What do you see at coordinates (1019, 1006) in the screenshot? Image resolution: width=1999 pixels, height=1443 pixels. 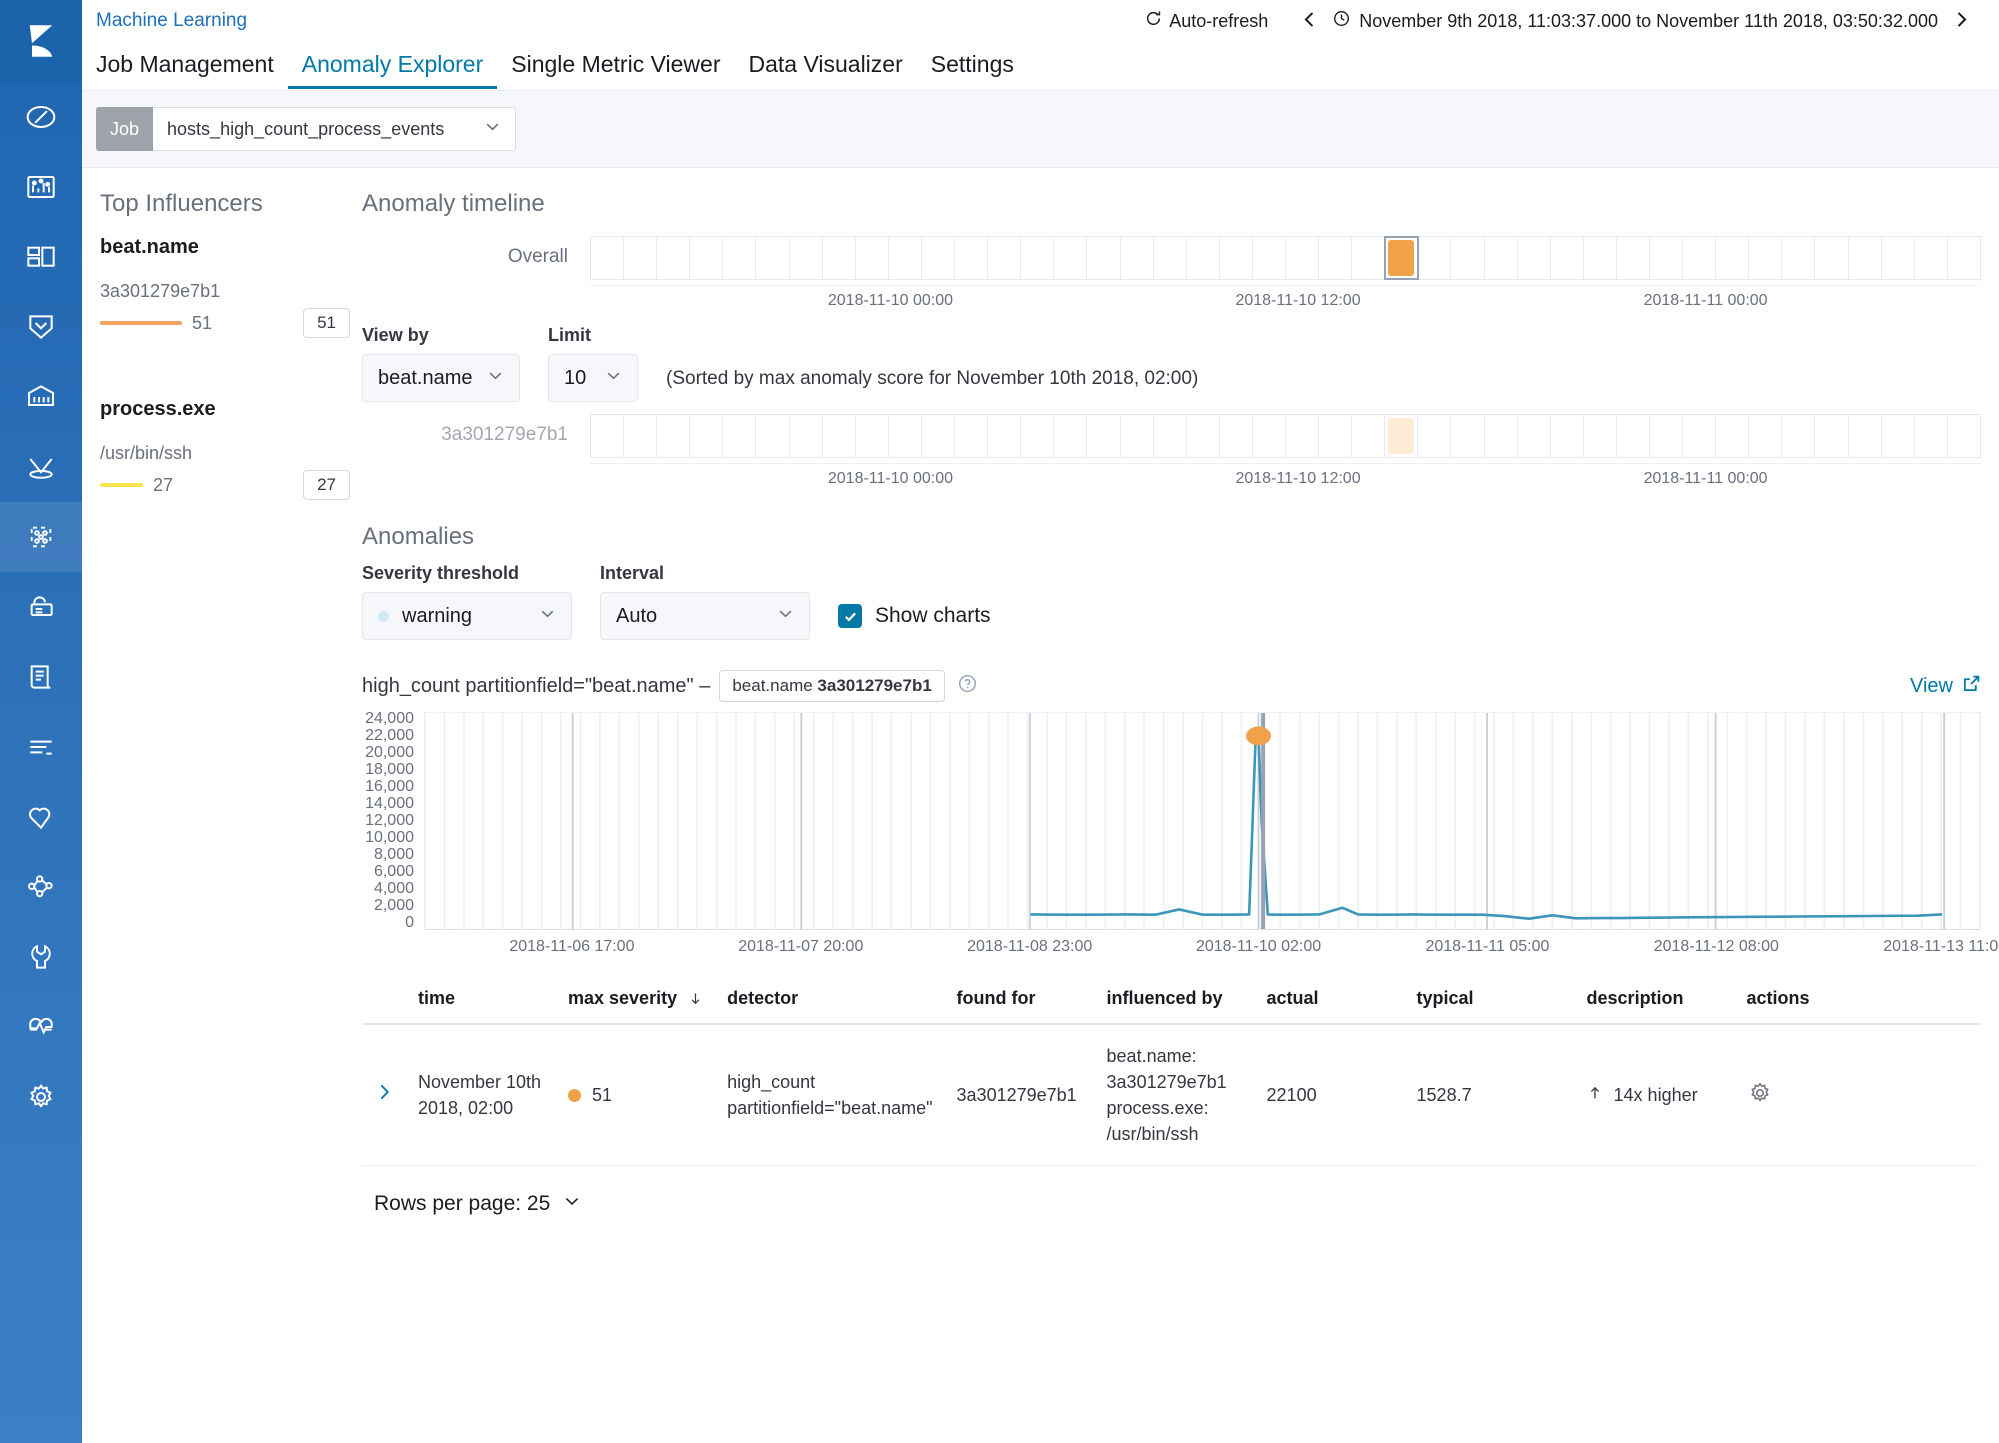 I see `column-found-for: found for` at bounding box center [1019, 1006].